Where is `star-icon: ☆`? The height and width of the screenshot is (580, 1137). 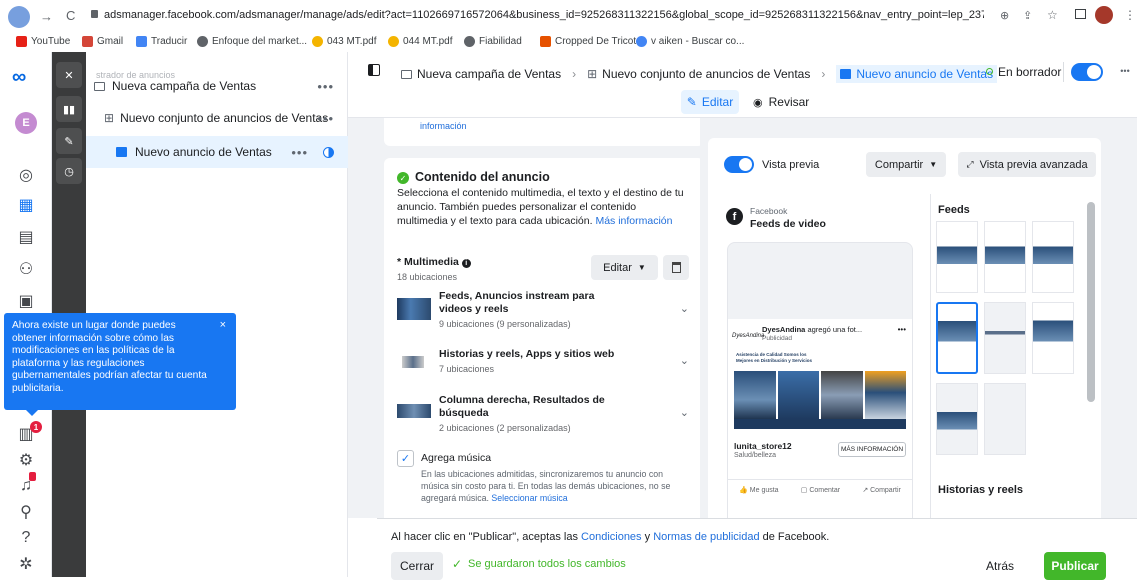 star-icon: ☆ is located at coordinates (1052, 15).